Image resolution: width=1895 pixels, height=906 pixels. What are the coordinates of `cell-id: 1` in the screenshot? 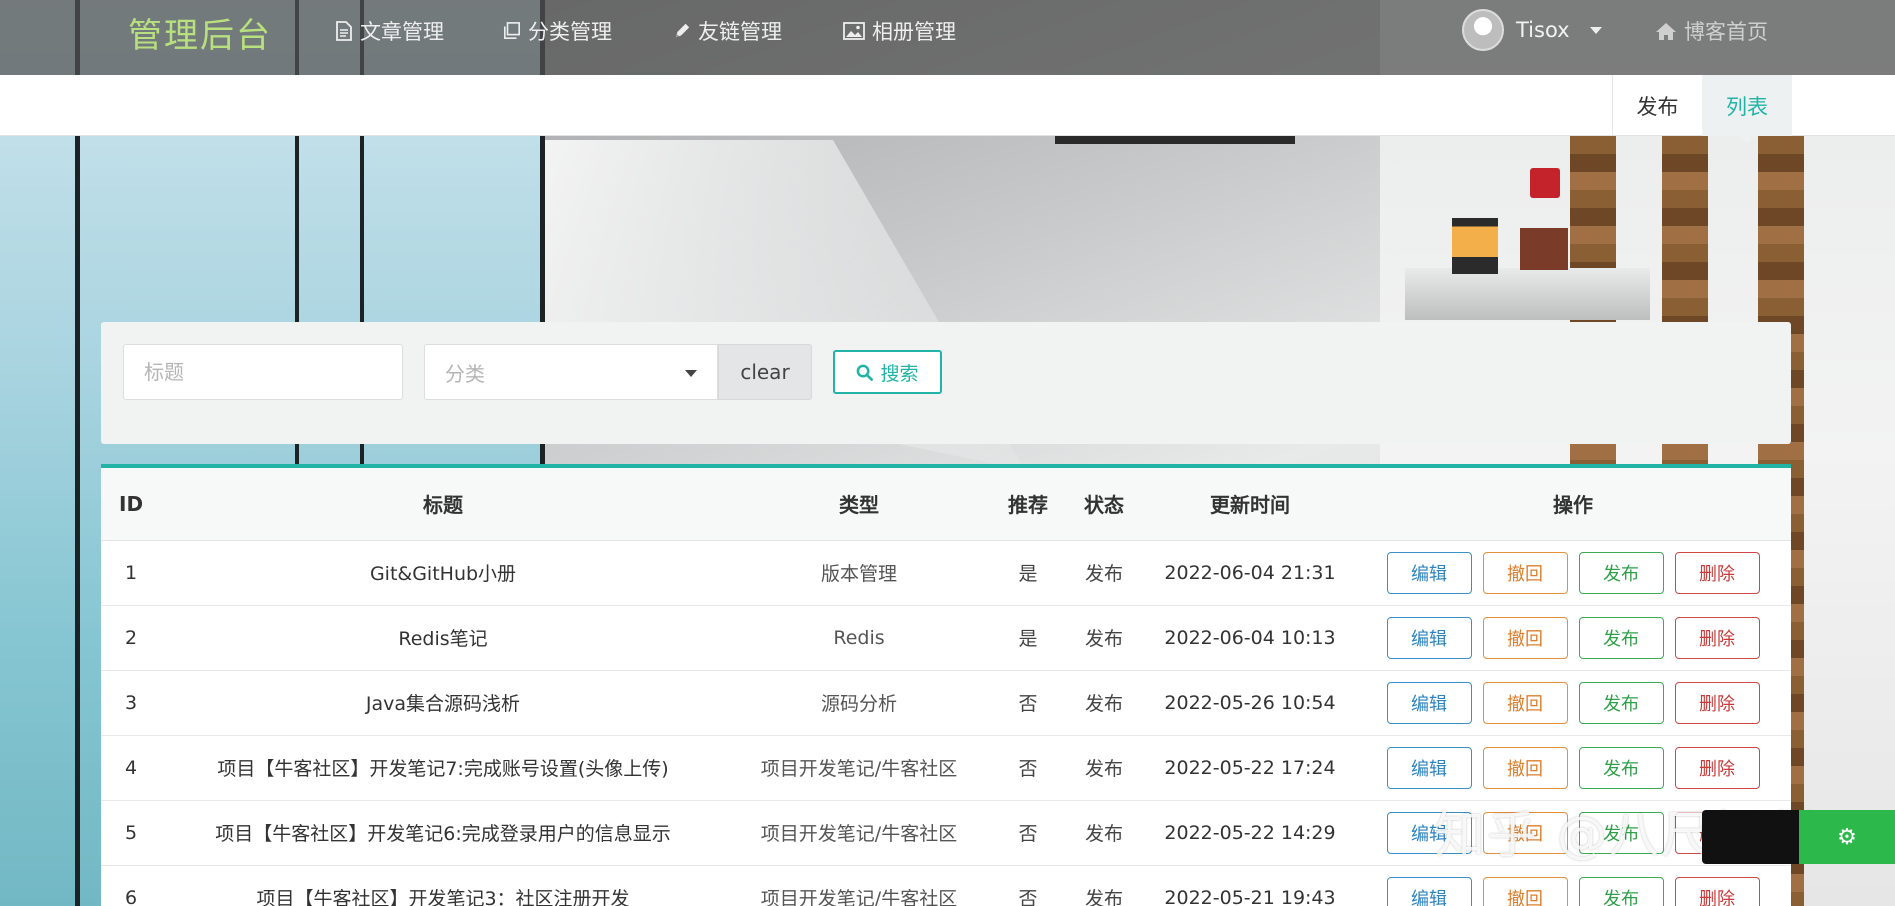 It's located at (131, 573).